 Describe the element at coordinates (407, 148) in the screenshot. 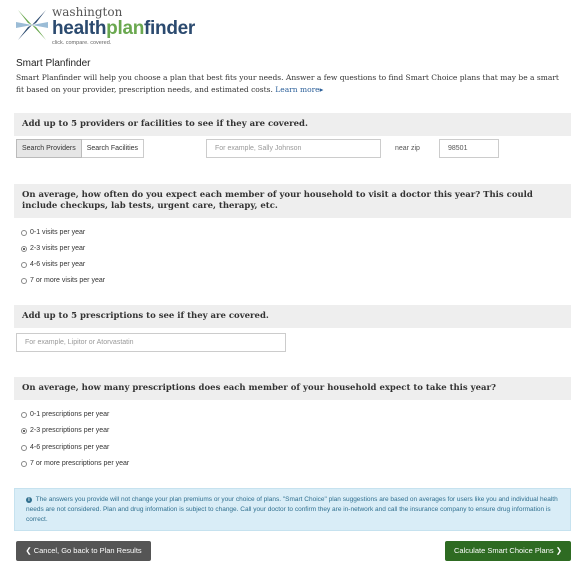

I see `near-zip-label: near zip` at that location.